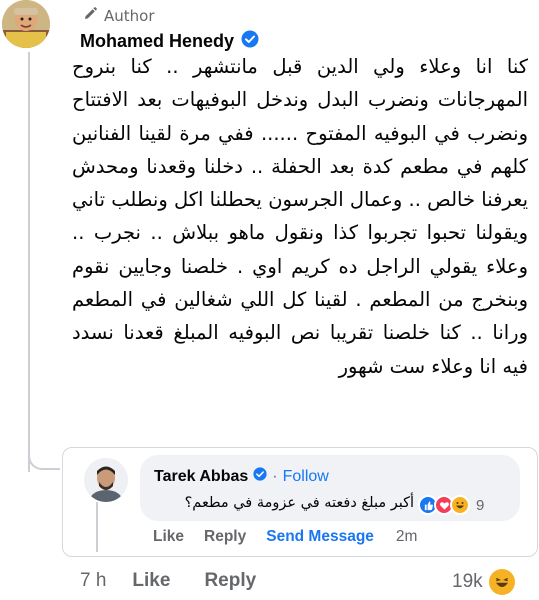 Image resolution: width=539 pixels, height=600 pixels. What do you see at coordinates (299, 503) in the screenshot?
I see `reply-text: أكبر مبلغ دفعته في عزومة في مطعم؟` at bounding box center [299, 503].